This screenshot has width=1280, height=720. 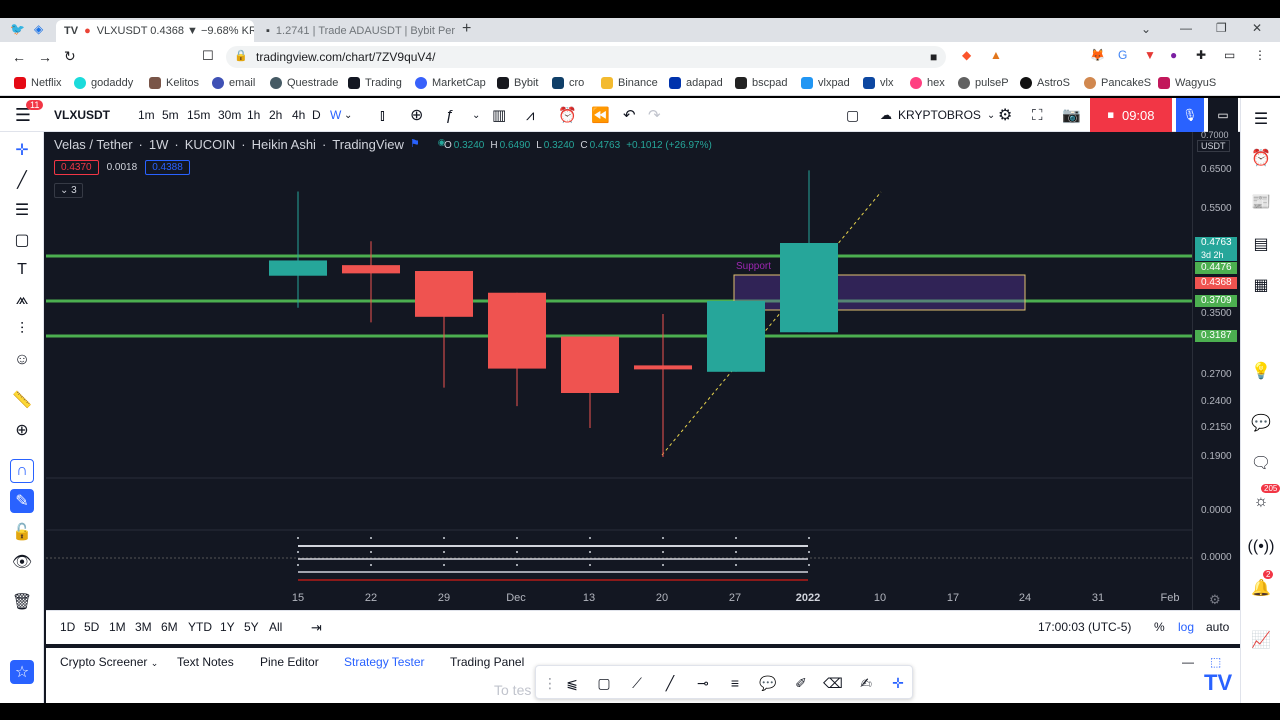 What do you see at coordinates (155, 31) in the screenshot?
I see `tab-vlxusdt: TV ● VLXUSDT 0.4368 ▼ −9.68% KR ✕` at bounding box center [155, 31].